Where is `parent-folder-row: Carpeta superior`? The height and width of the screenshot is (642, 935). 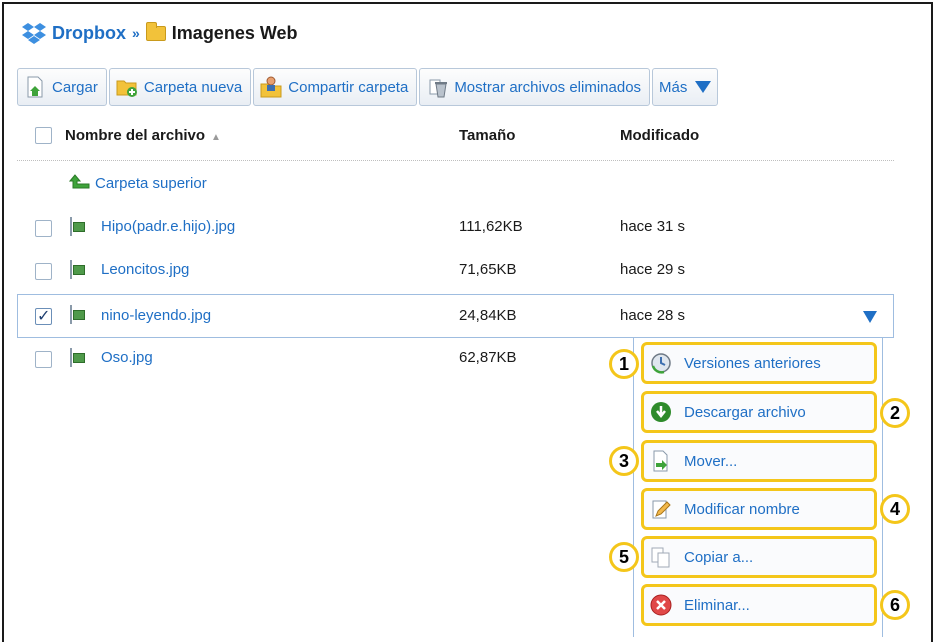 parent-folder-row: Carpeta superior is located at coordinates (455, 185).